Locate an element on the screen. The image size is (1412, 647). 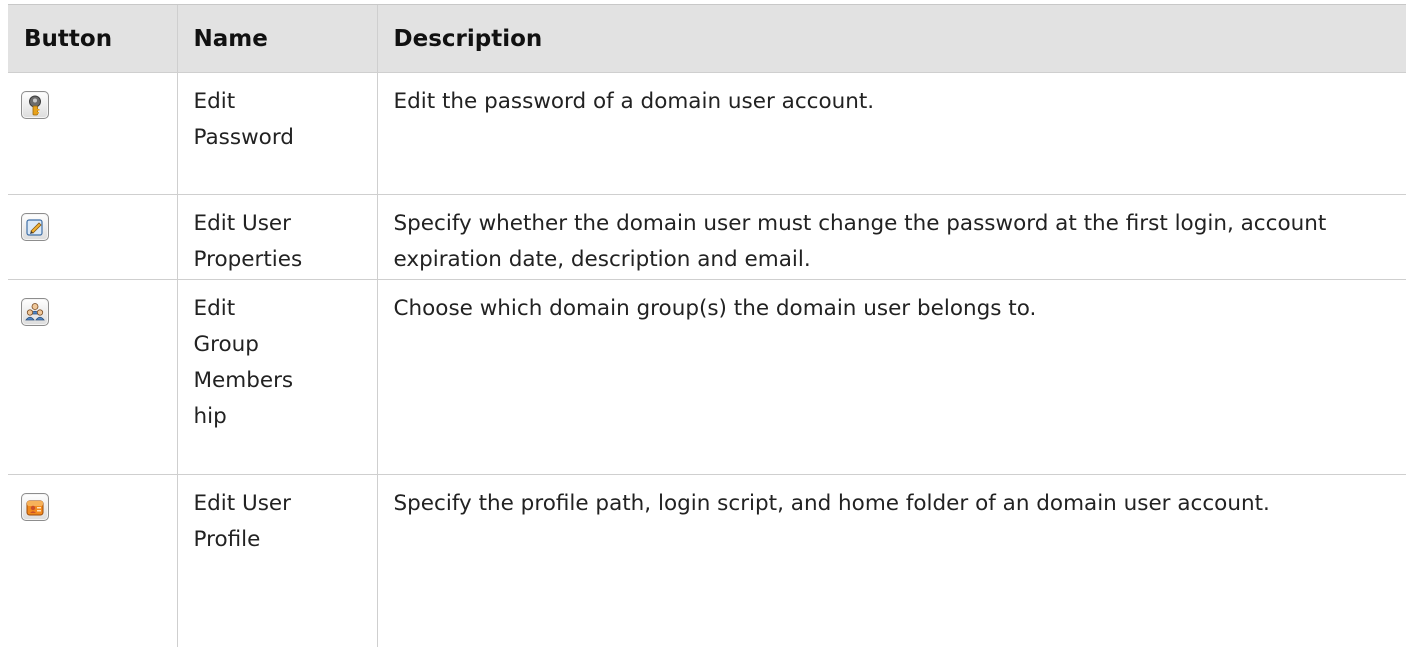
name-cell: Edit Password is located at coordinates (276, 133).